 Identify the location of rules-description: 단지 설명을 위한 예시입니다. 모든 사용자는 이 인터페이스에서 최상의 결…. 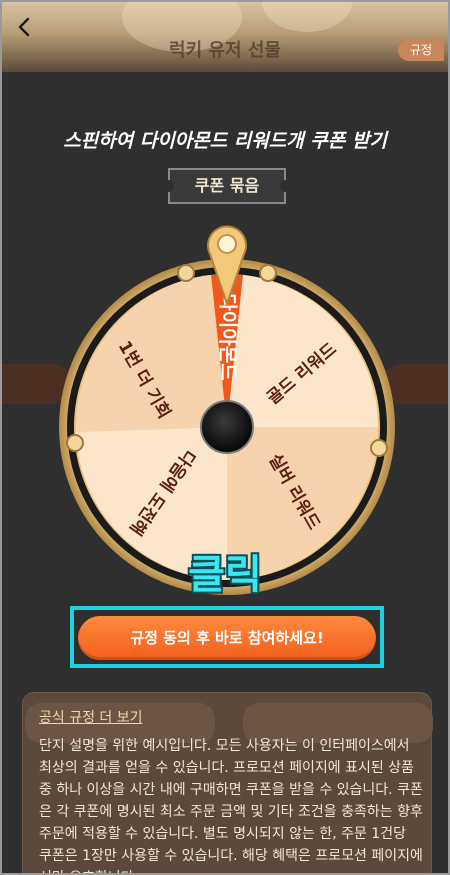
(231, 805).